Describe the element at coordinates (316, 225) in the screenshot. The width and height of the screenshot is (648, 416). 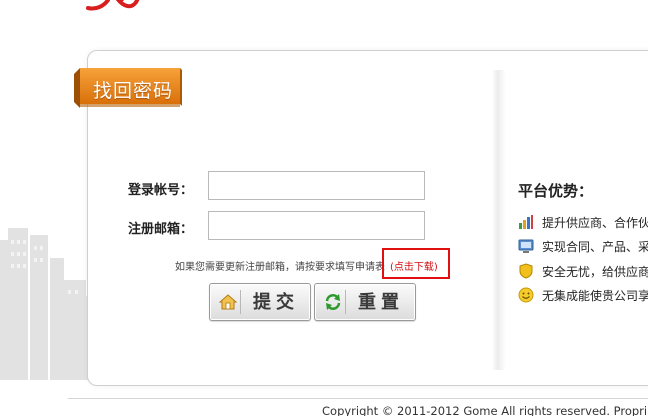
I see `email-input` at that location.